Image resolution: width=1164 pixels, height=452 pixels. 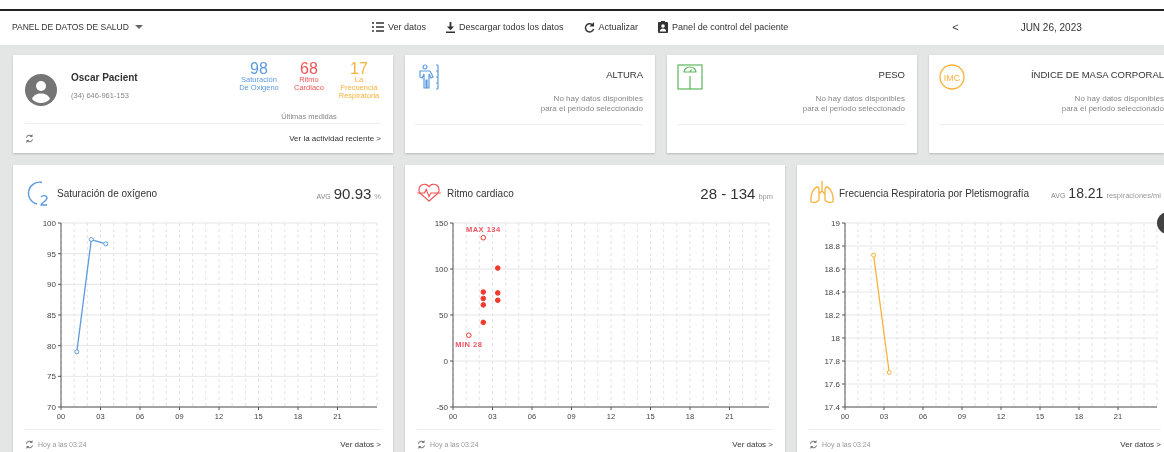 I want to click on y-tick-label: 18.8, so click(x=832, y=246).